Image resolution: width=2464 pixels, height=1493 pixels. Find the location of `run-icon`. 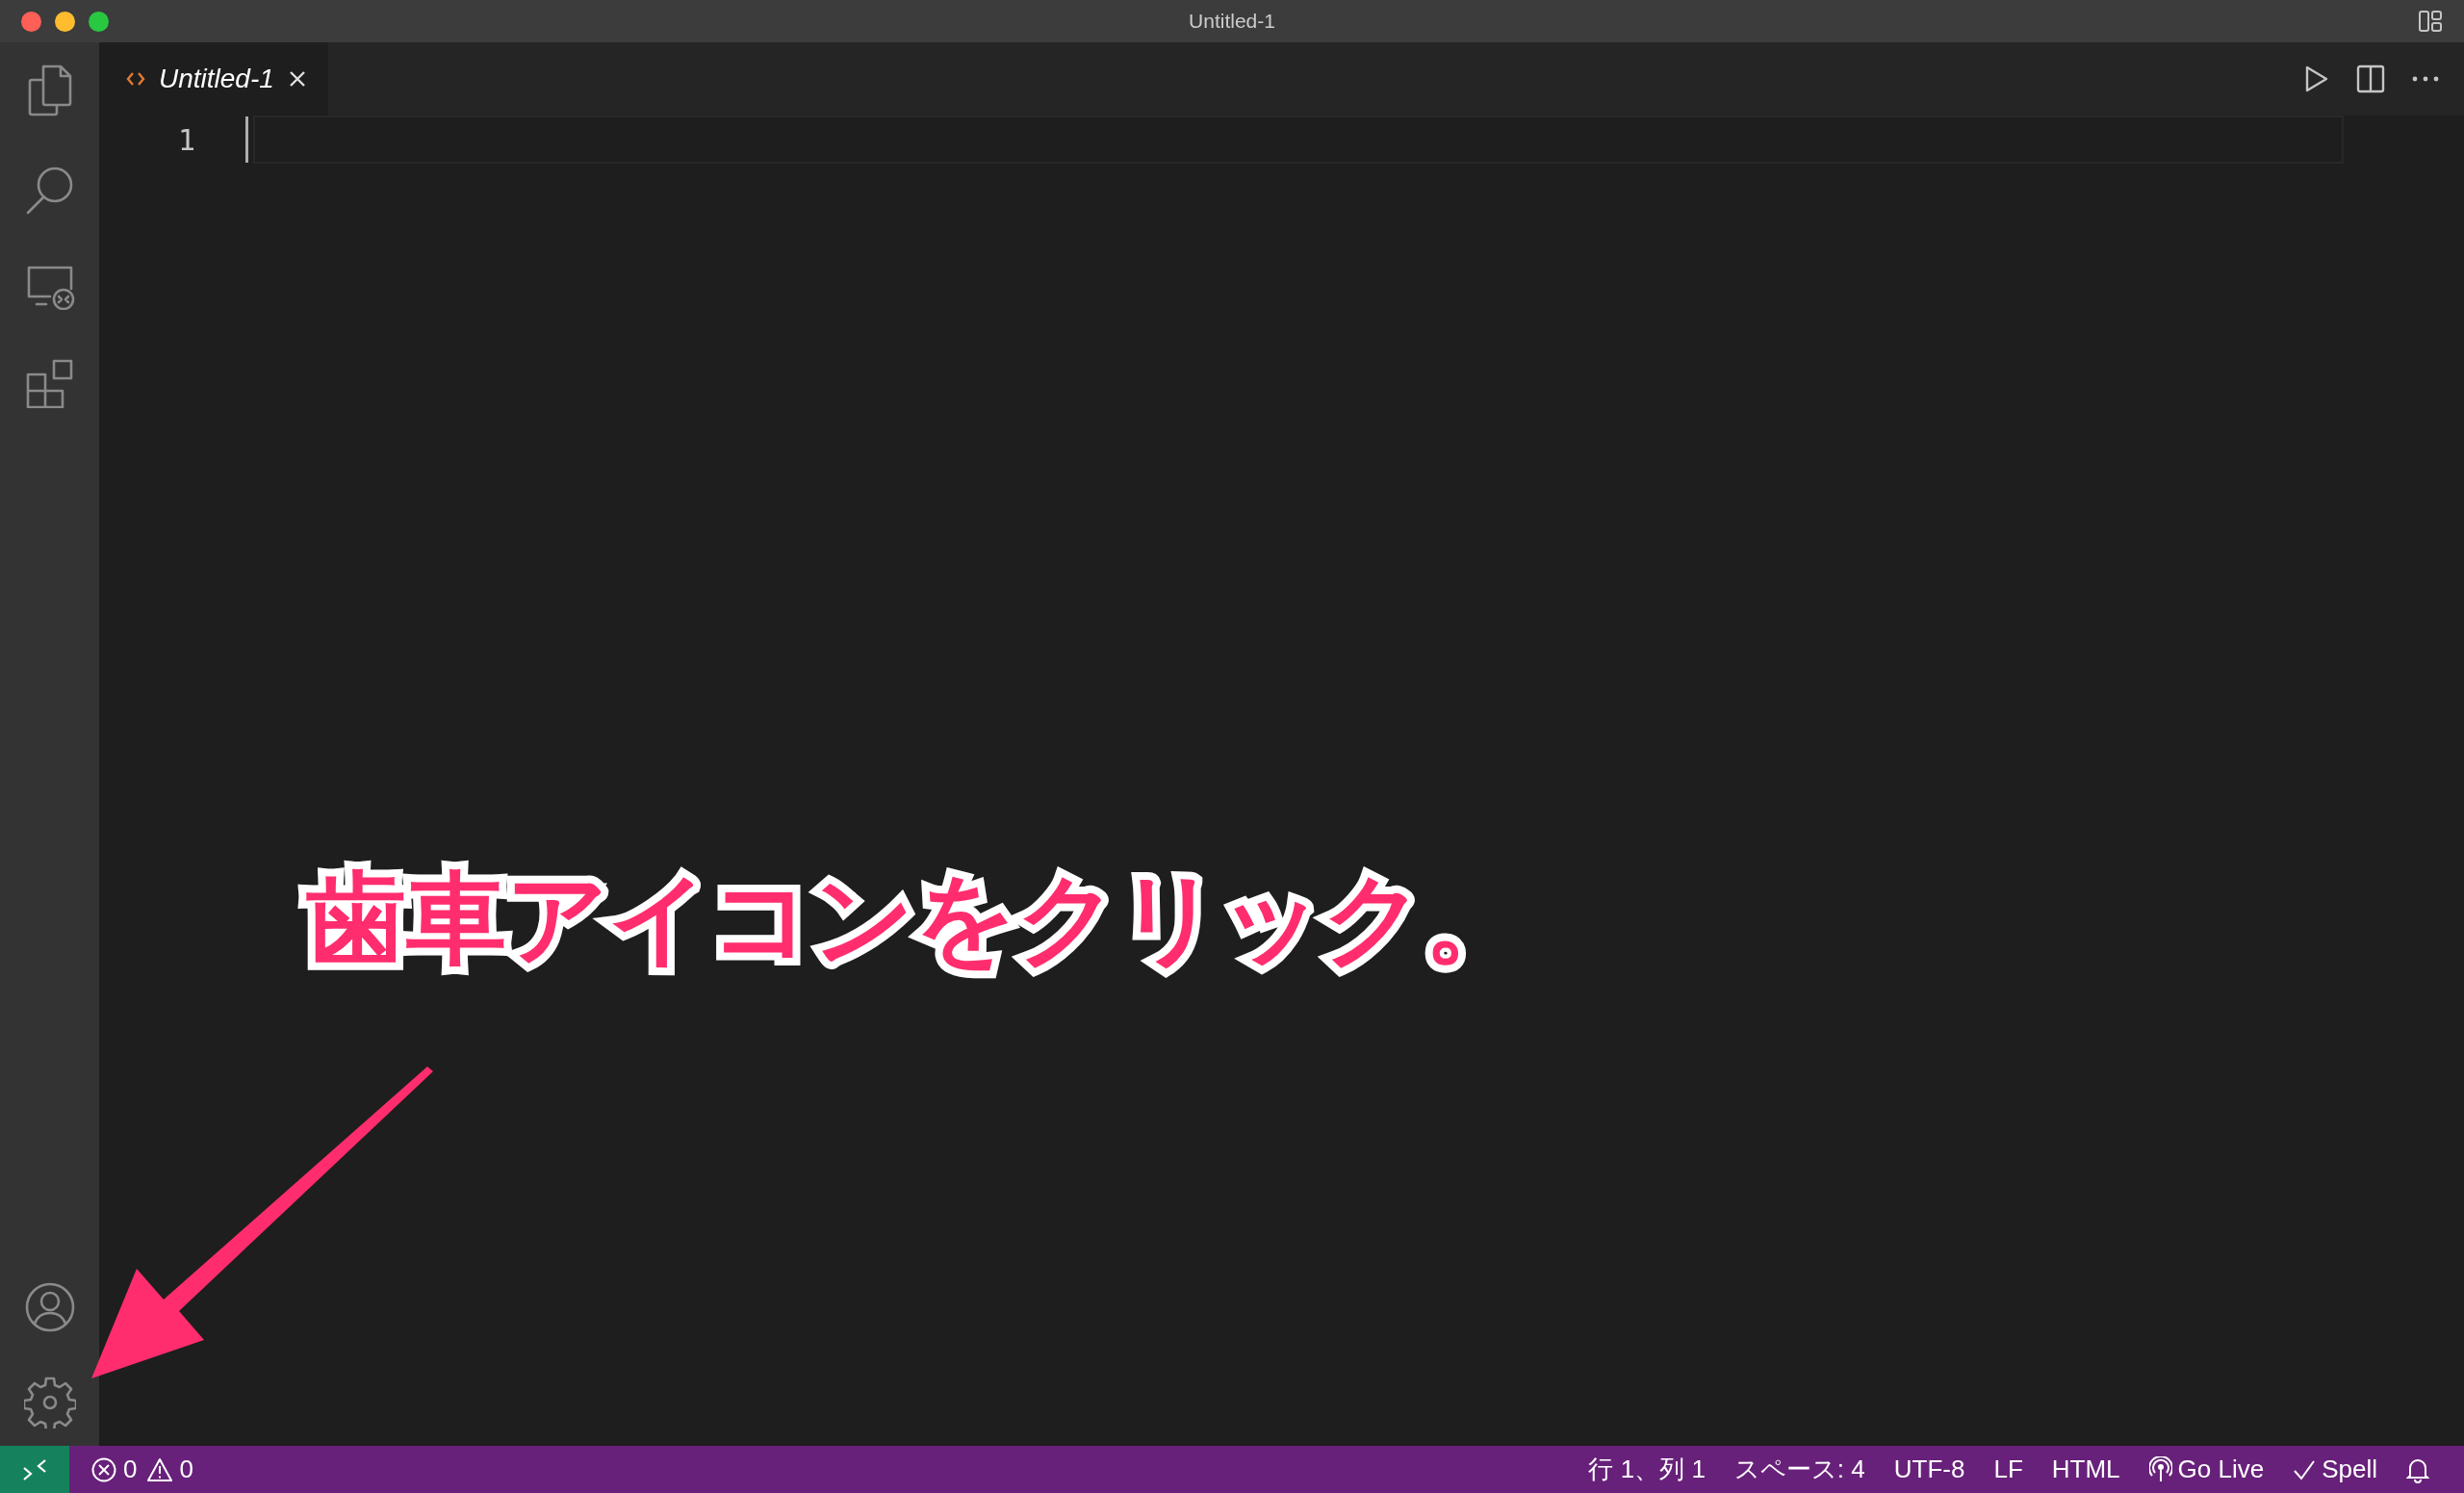

run-icon is located at coordinates (2316, 78).